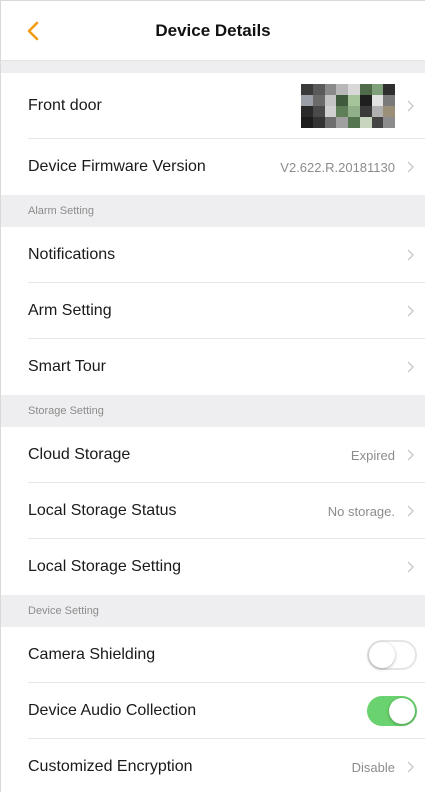 The image size is (425, 792). Describe the element at coordinates (373, 767) in the screenshot. I see `customized-encryption-value: Disable` at that location.